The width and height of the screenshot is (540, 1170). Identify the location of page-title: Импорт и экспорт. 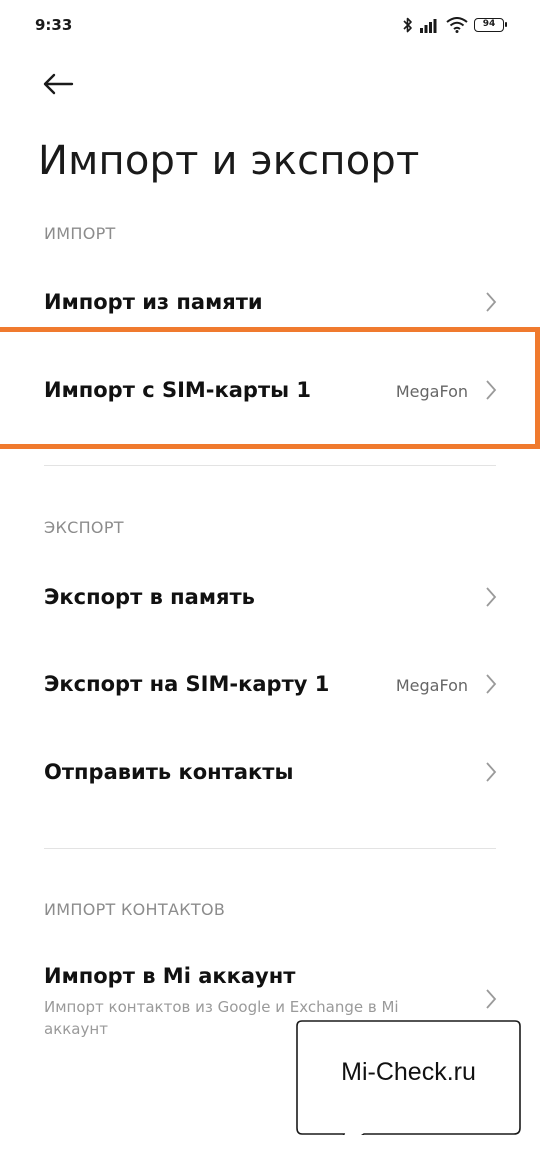
(229, 161).